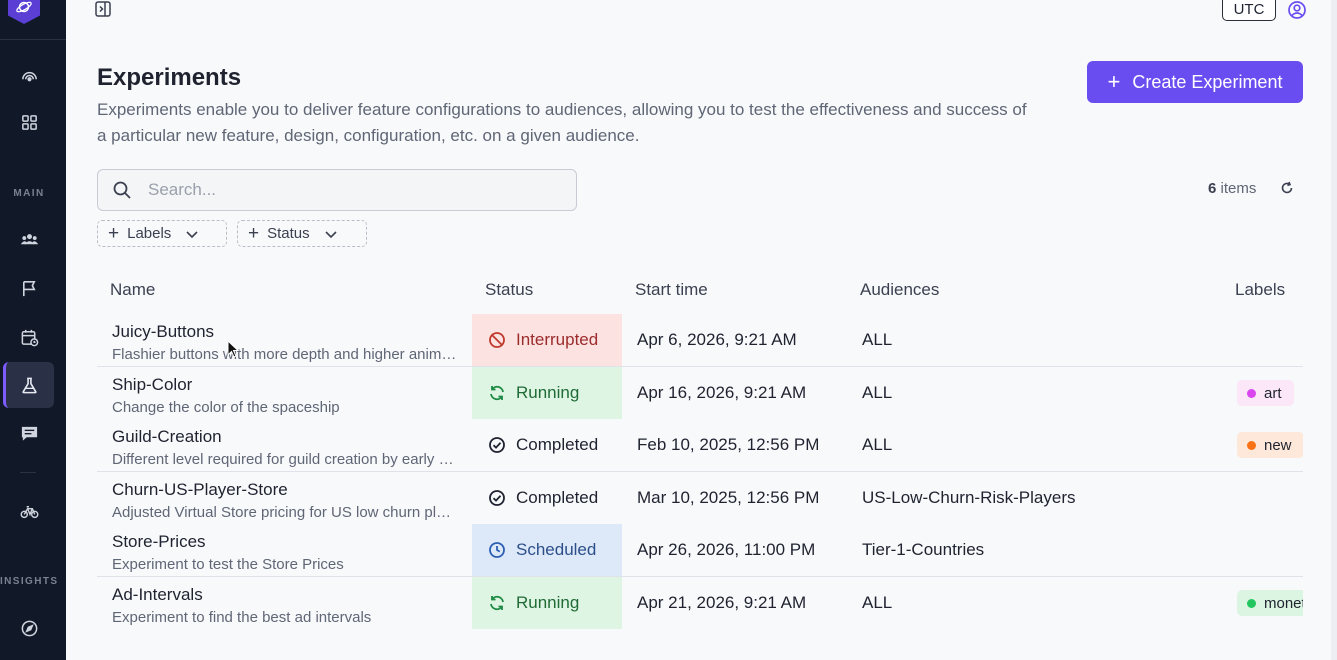 This screenshot has width=1337, height=660. What do you see at coordinates (1260, 290) in the screenshot?
I see `column-header-labels: Labels` at bounding box center [1260, 290].